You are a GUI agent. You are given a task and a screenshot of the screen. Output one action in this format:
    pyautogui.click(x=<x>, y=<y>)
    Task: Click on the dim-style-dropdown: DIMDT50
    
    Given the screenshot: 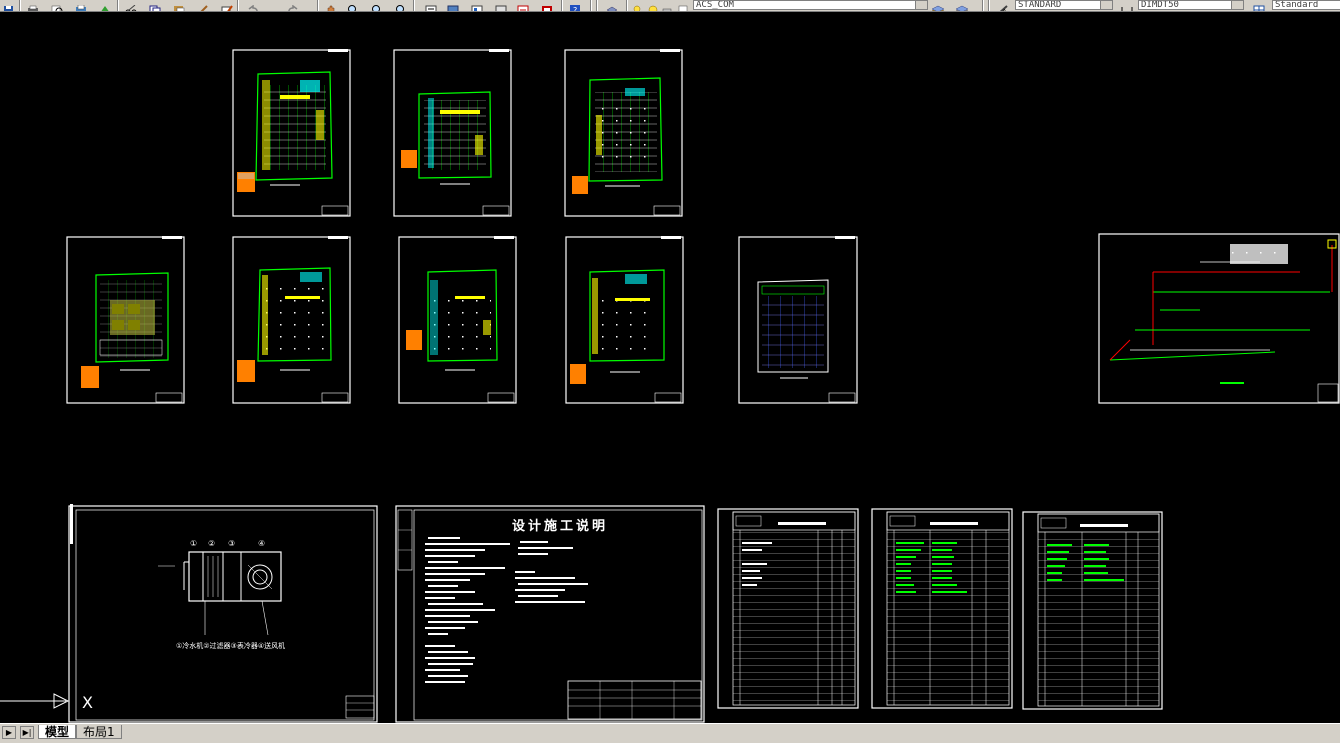 What is the action you would take?
    pyautogui.click(x=1191, y=5)
    